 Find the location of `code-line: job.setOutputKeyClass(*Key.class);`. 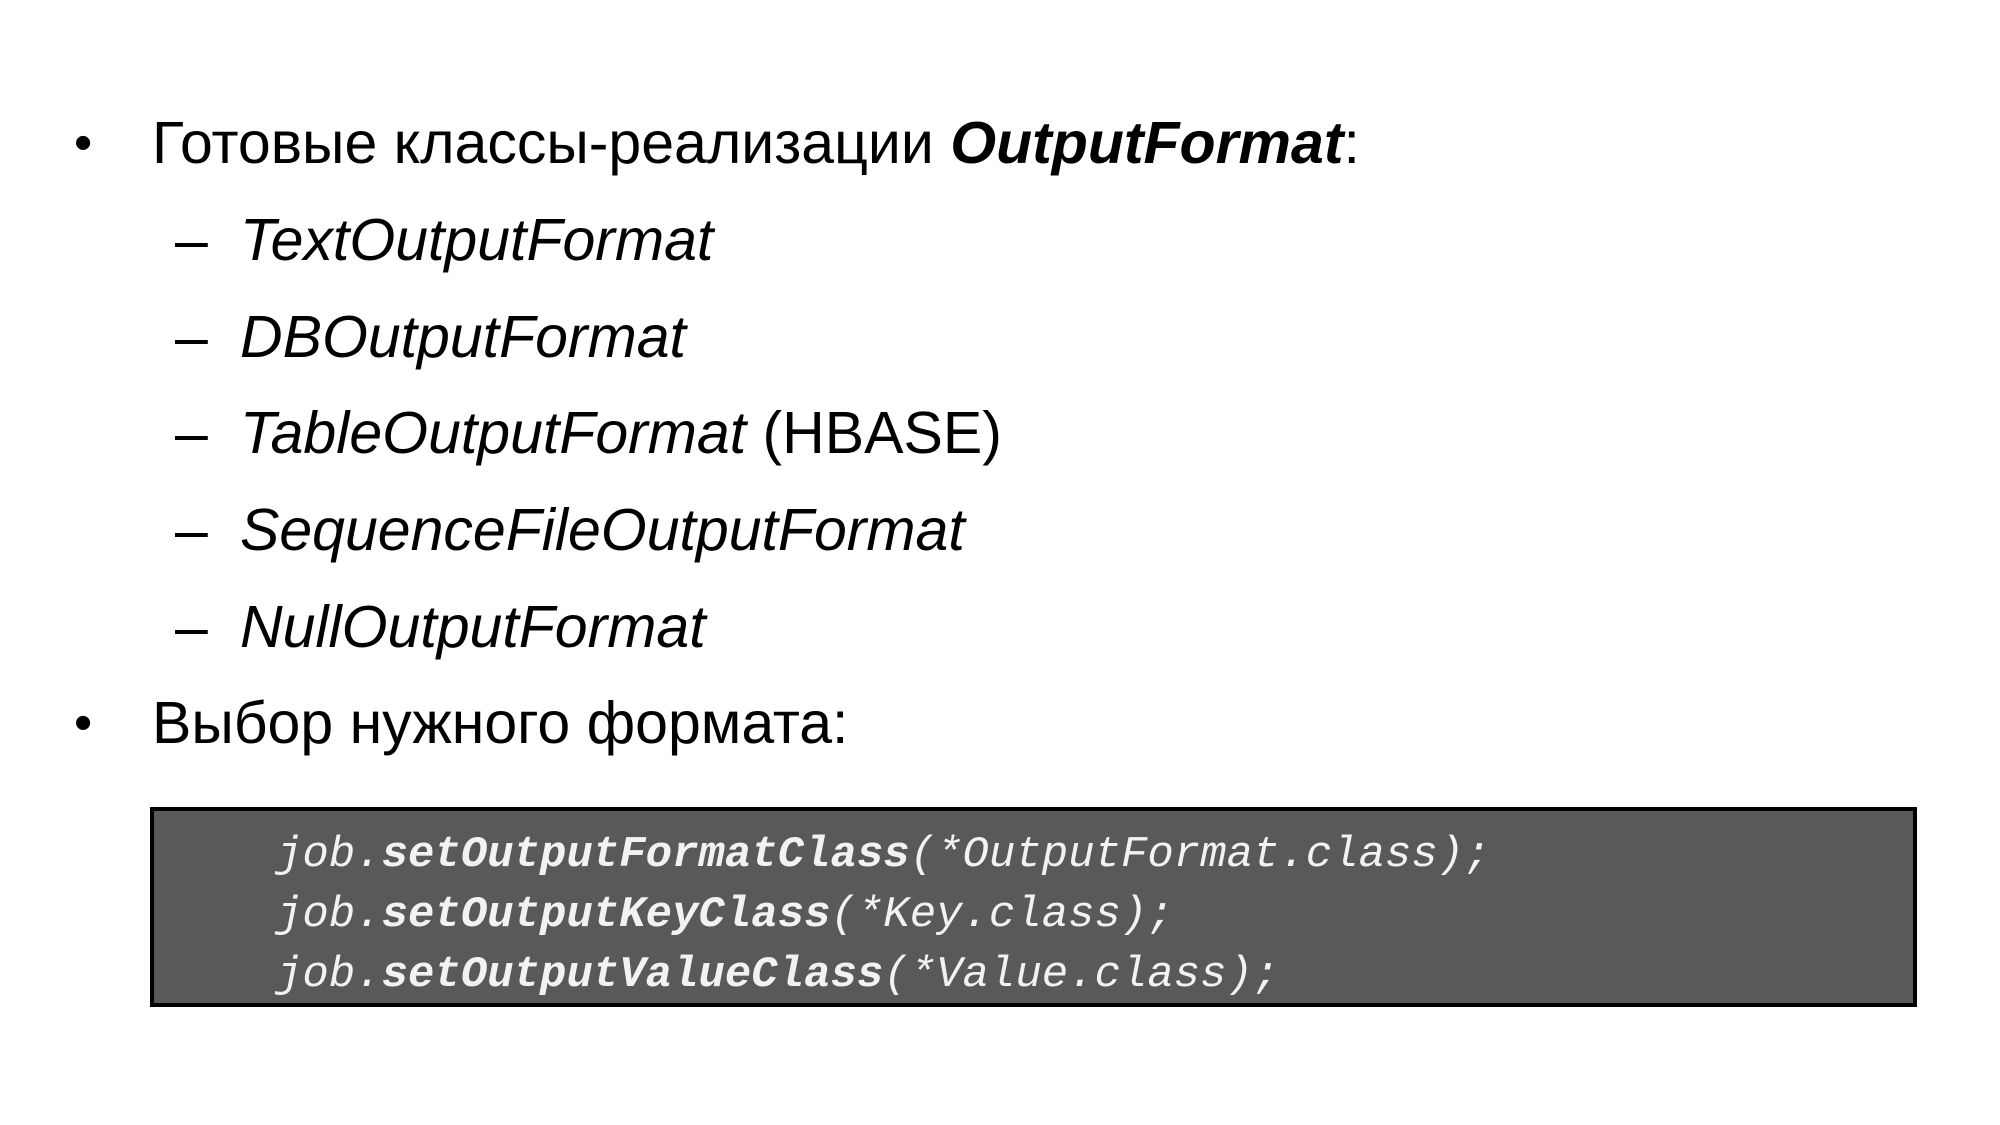

code-line: job.setOutputKeyClass(*Key.class); is located at coordinates (725, 915).